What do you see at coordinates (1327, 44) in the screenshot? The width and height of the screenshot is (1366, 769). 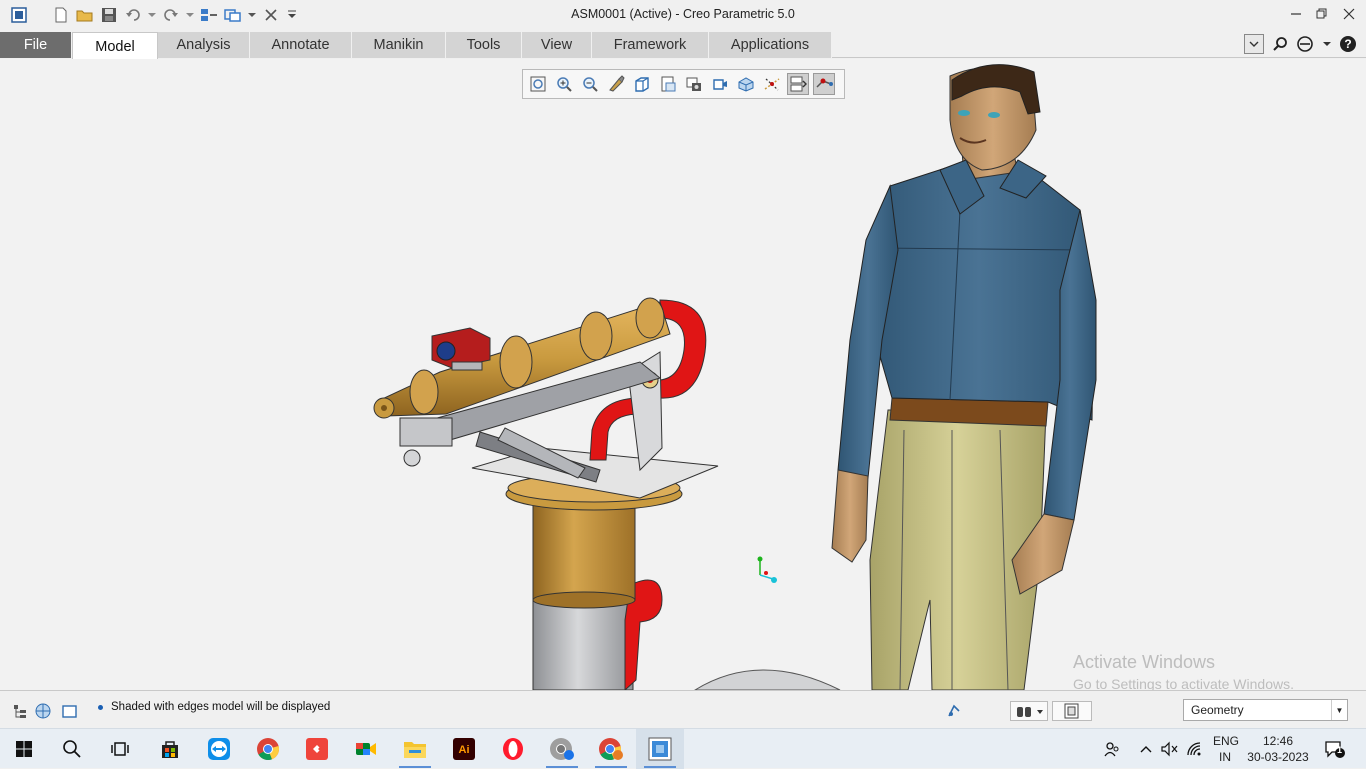 I see `help-dropdown-button` at bounding box center [1327, 44].